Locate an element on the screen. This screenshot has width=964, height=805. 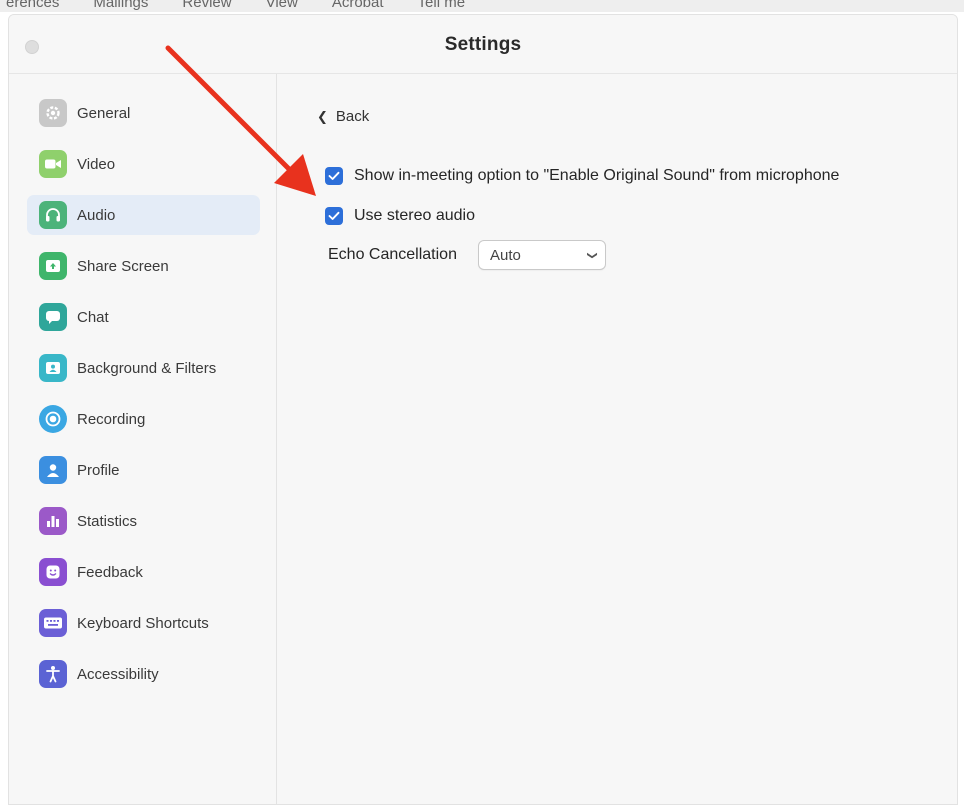
stereo-audio-option: Use stereo audio is located at coordinates (400, 216).